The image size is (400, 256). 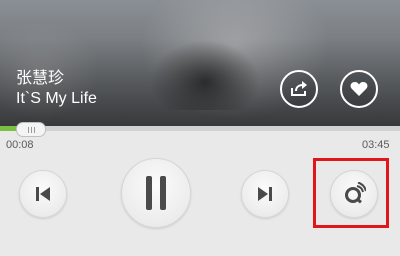 I want to click on song-title: It`S My Life, so click(x=56, y=98).